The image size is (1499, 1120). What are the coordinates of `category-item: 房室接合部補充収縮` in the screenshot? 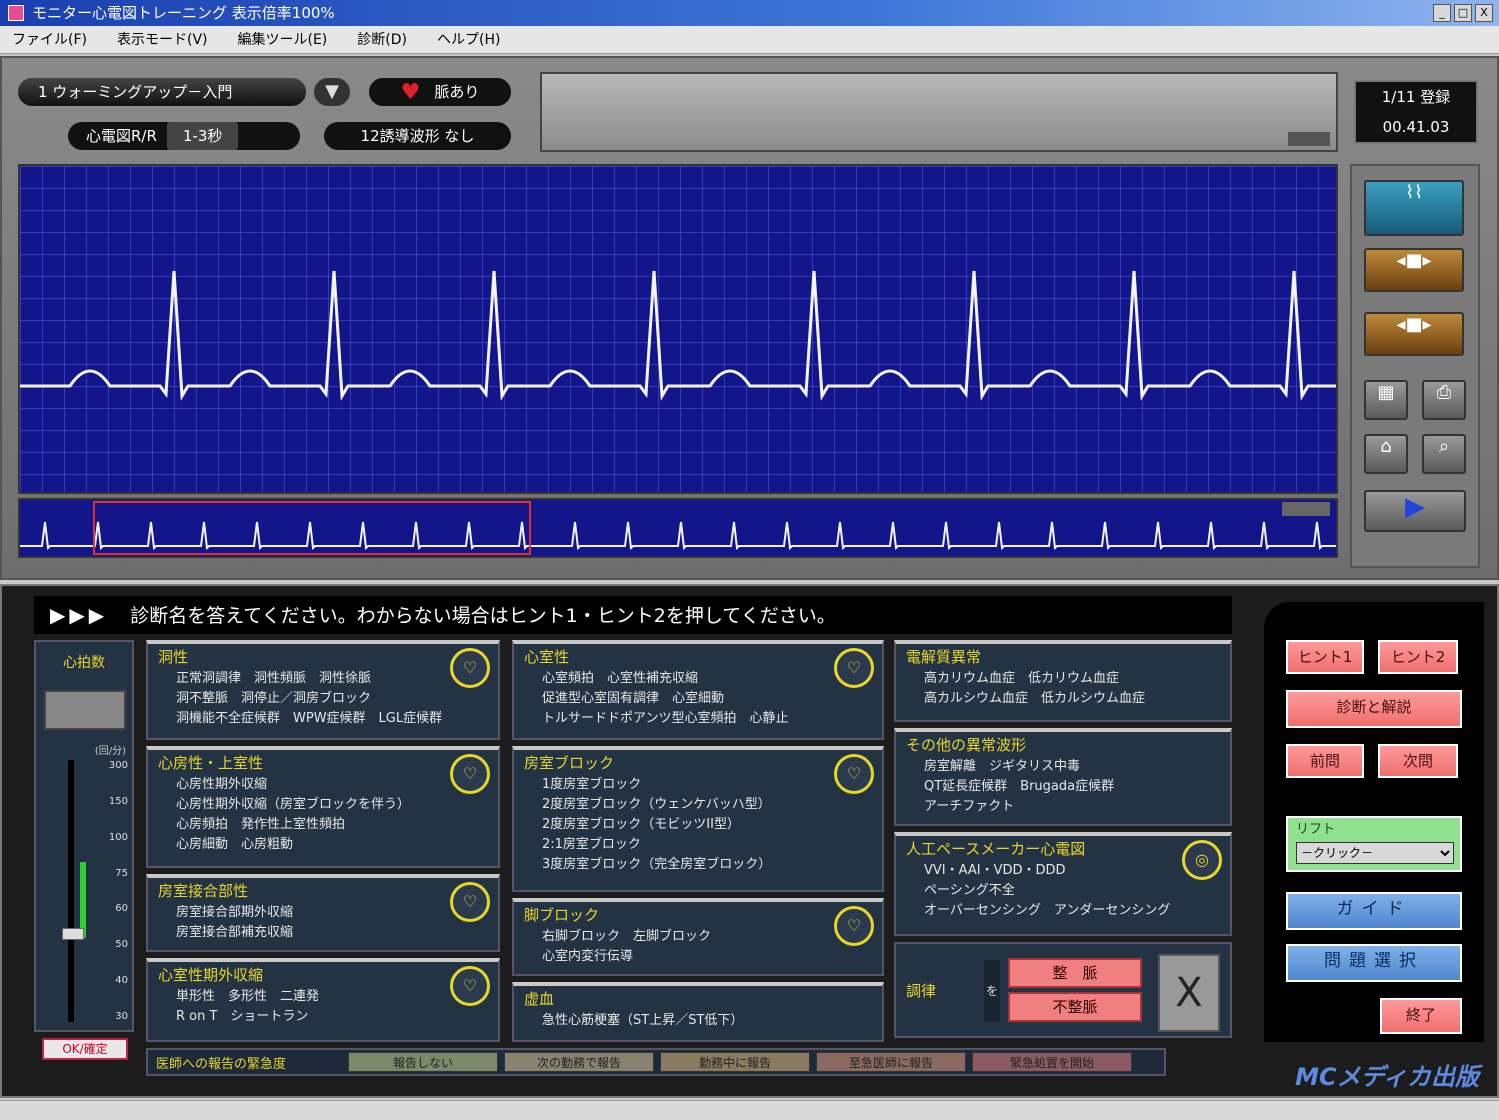 It's located at (323, 933).